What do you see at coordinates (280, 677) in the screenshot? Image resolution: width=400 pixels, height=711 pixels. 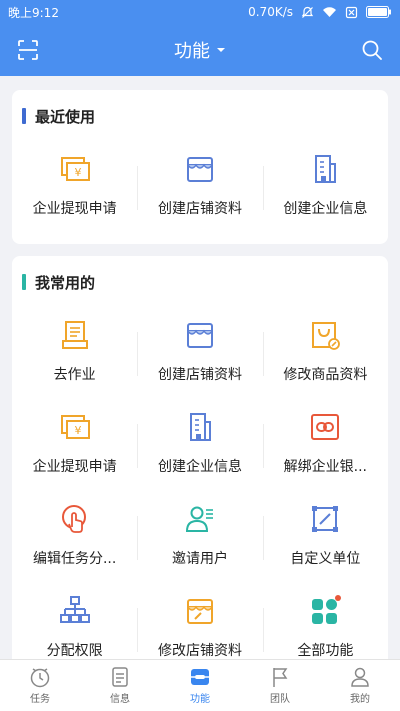 I see `flag-icon` at bounding box center [280, 677].